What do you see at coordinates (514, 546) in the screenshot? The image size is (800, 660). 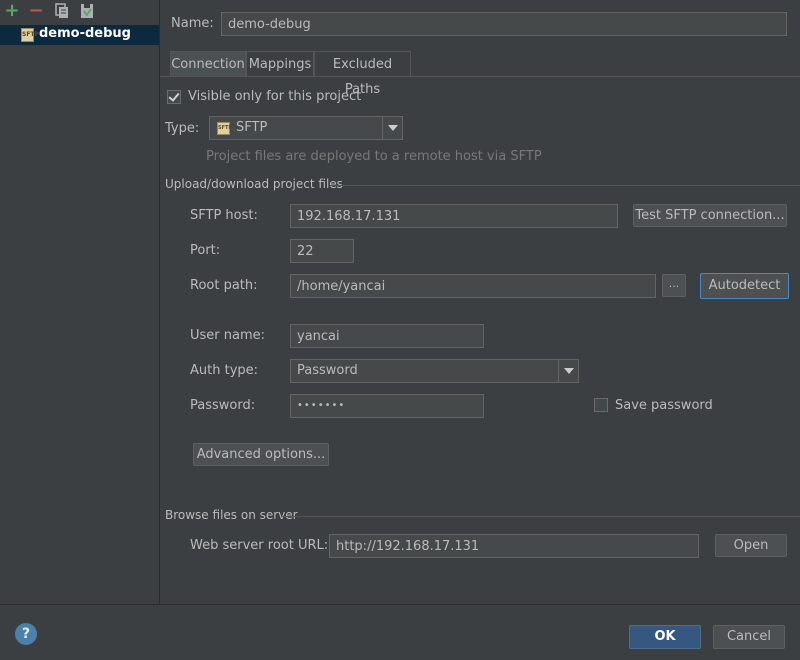 I see `web-root-url-field` at bounding box center [514, 546].